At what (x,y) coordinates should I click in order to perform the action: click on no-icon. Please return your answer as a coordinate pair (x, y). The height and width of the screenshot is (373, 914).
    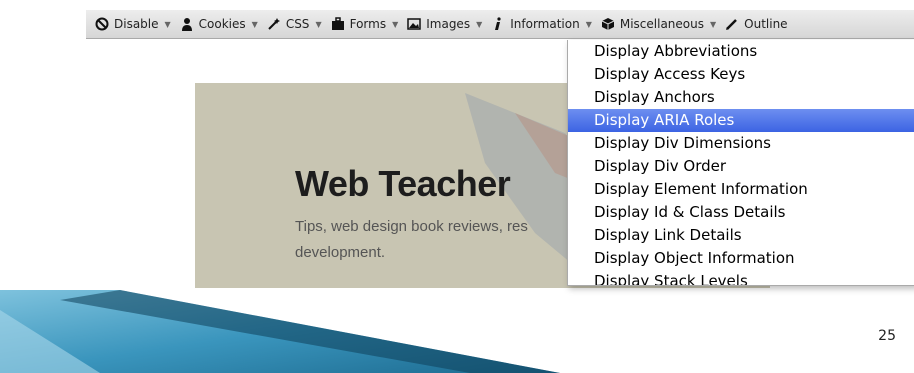
    Looking at the image, I should click on (102, 24).